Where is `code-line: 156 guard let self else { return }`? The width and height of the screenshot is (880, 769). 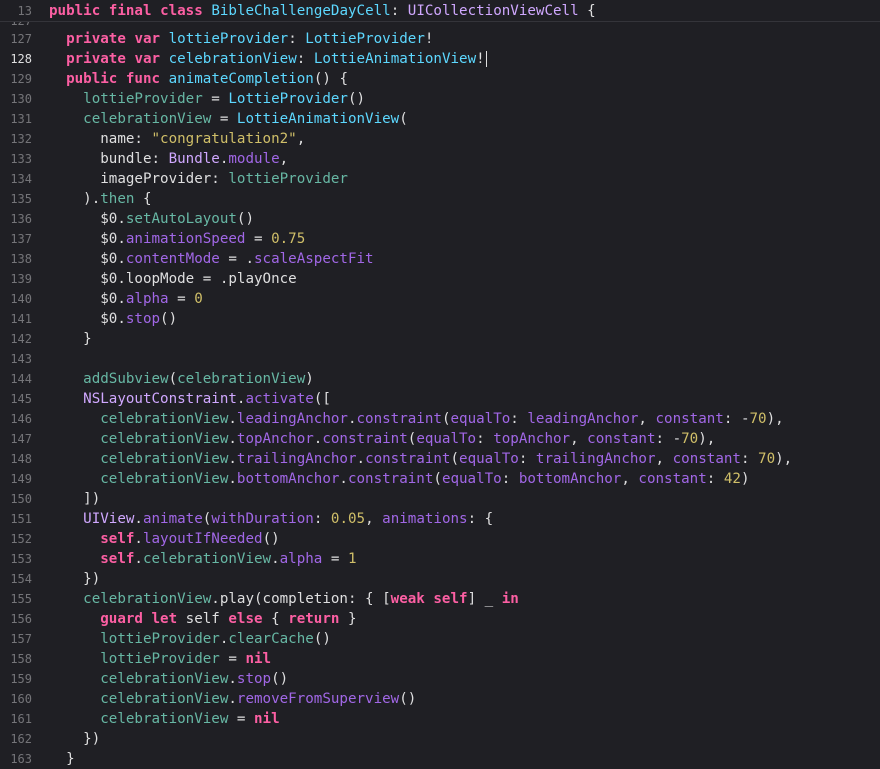 code-line: 156 guard let self else { return } is located at coordinates (440, 619).